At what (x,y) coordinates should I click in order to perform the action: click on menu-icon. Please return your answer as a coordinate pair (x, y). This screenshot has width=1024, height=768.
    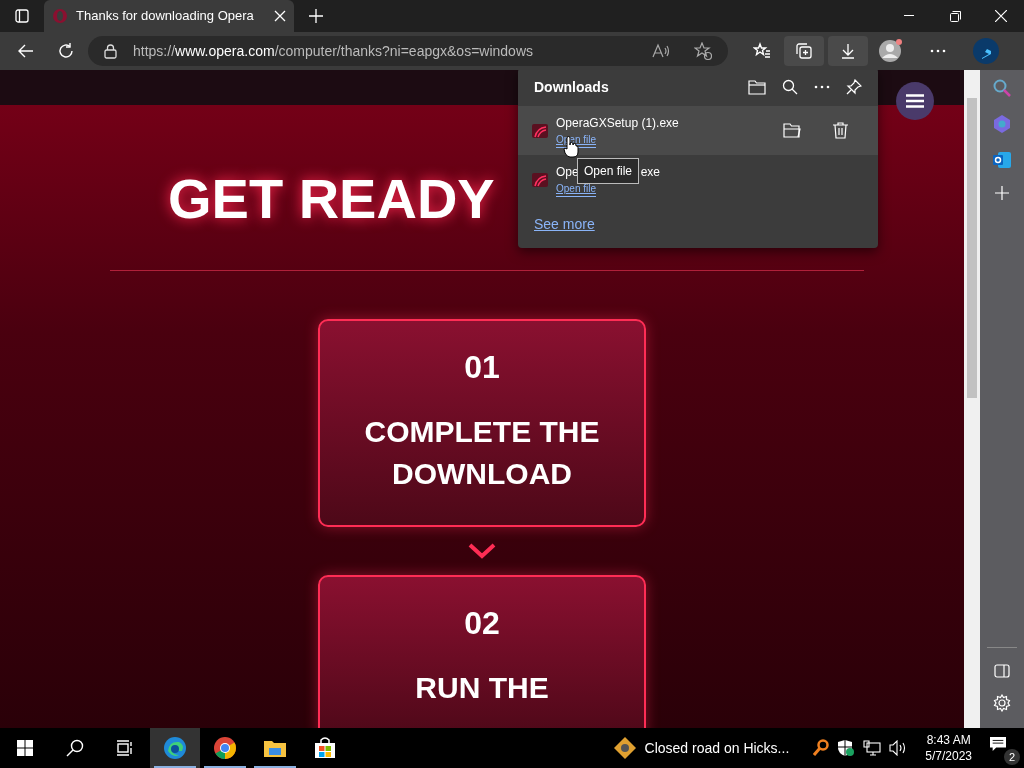
    Looking at the image, I should click on (915, 101).